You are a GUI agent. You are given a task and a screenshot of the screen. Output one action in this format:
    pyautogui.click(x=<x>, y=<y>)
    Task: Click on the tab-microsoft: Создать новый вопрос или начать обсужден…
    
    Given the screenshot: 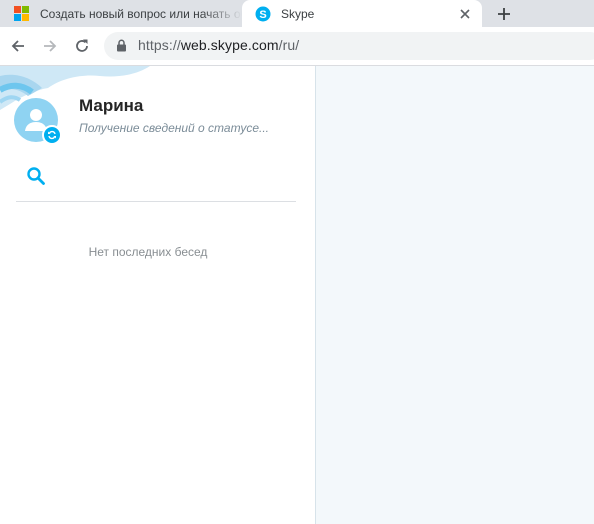 What is the action you would take?
    pyautogui.click(x=121, y=13)
    